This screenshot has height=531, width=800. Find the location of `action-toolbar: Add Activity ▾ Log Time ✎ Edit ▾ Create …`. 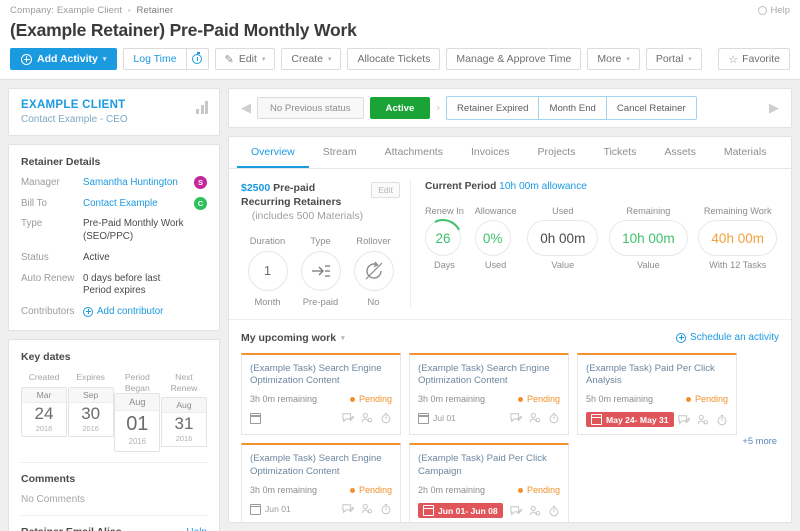

action-toolbar: Add Activity ▾ Log Time ✎ Edit ▾ Create … is located at coordinates (400, 64).